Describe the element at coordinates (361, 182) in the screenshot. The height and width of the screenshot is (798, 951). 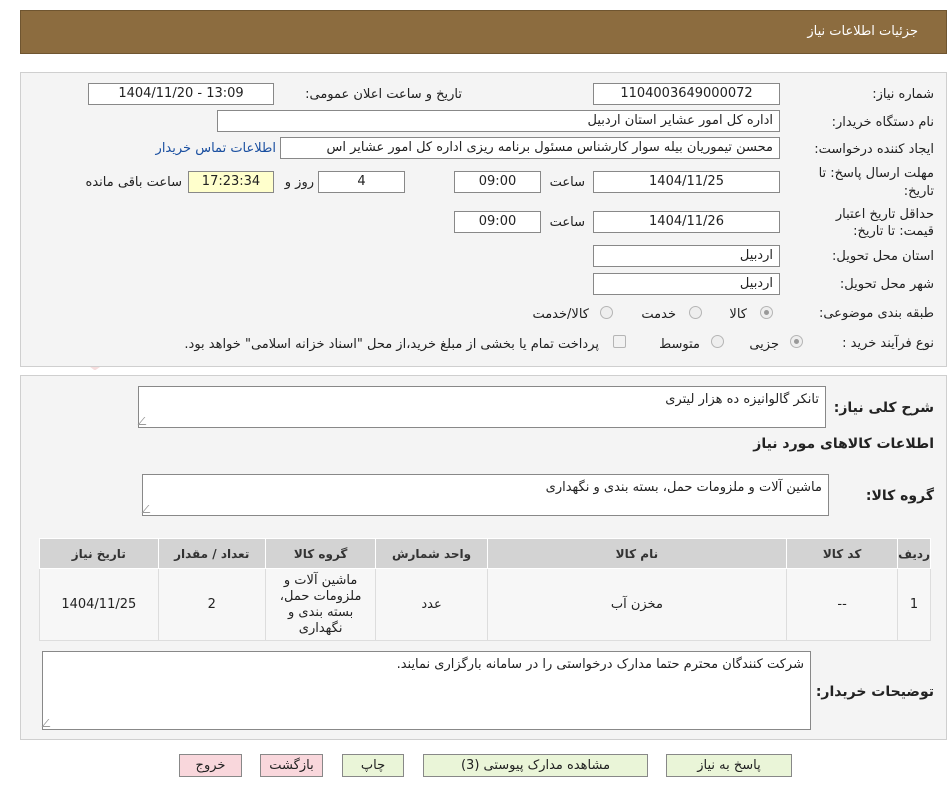
I see `days-remaining-field: 4` at that location.